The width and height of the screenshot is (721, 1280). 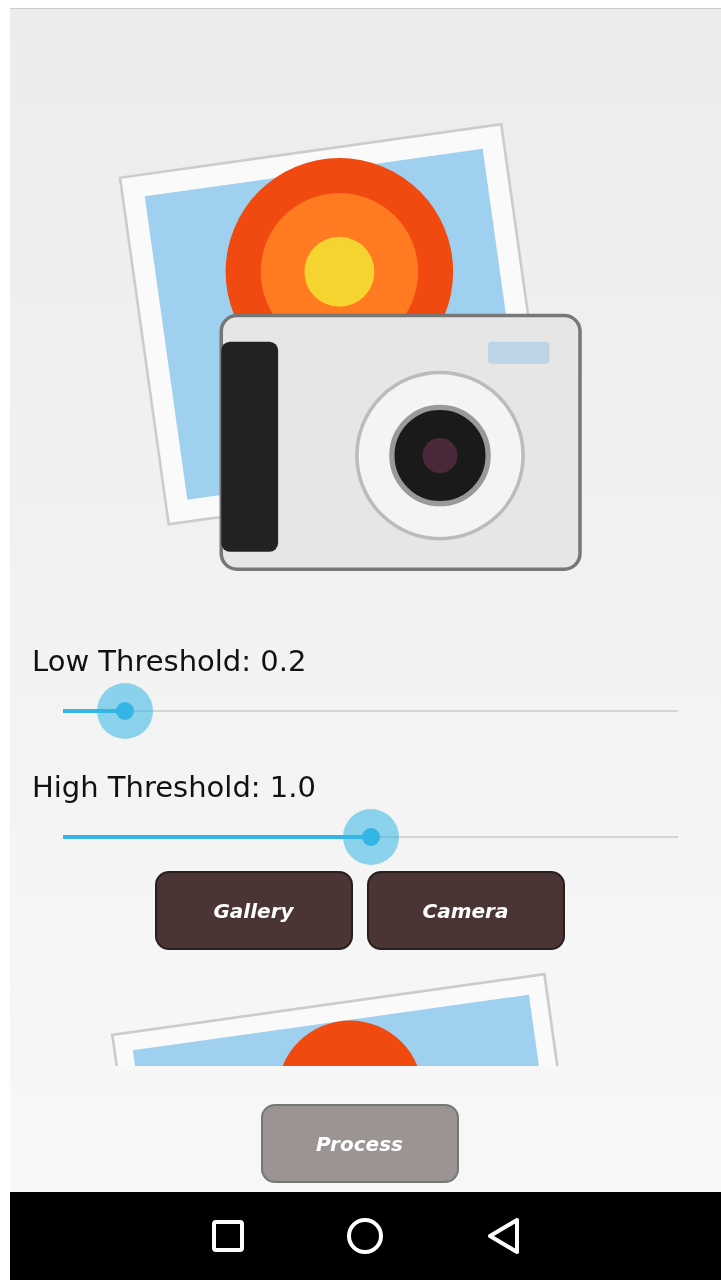 I want to click on home-icon, so click(x=365, y=1236).